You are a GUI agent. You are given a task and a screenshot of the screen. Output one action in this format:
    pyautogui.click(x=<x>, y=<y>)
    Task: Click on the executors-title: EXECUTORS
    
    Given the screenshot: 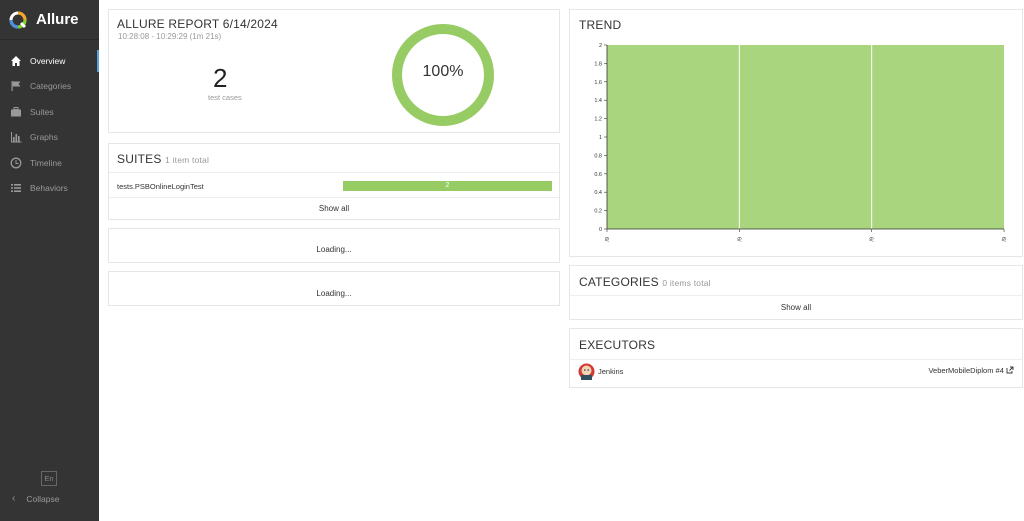 What is the action you would take?
    pyautogui.click(x=617, y=345)
    